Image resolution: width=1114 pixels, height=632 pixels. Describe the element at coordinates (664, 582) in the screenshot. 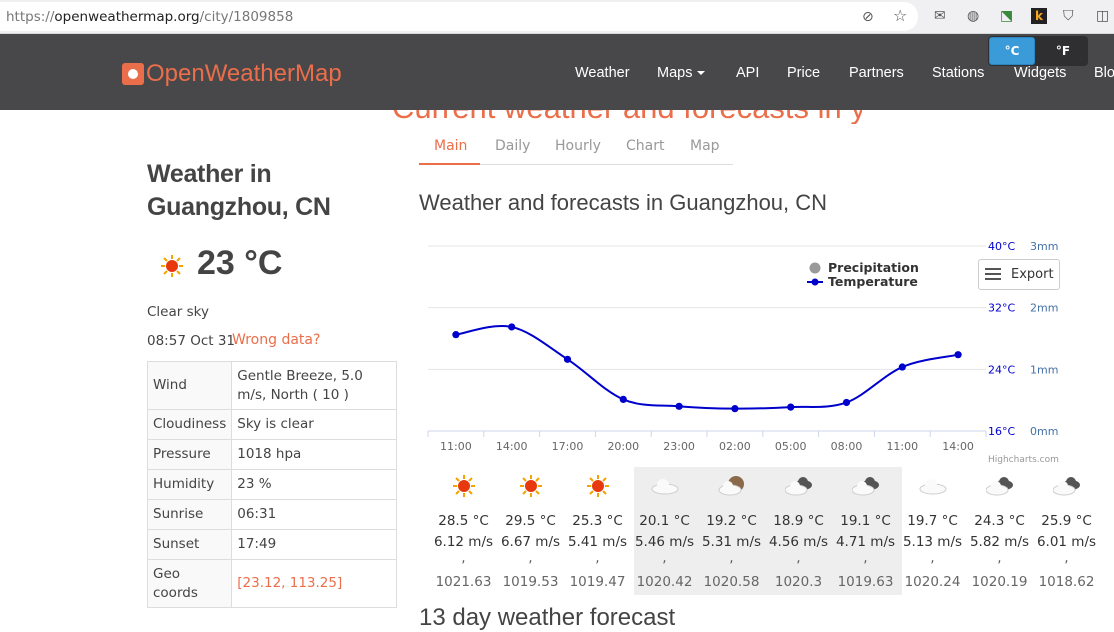

I see `forecast-pressure: 1020.42` at that location.